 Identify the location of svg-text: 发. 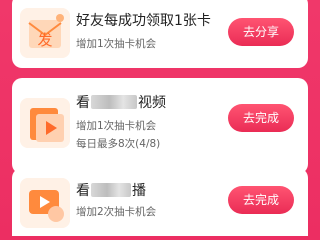
(44, 40).